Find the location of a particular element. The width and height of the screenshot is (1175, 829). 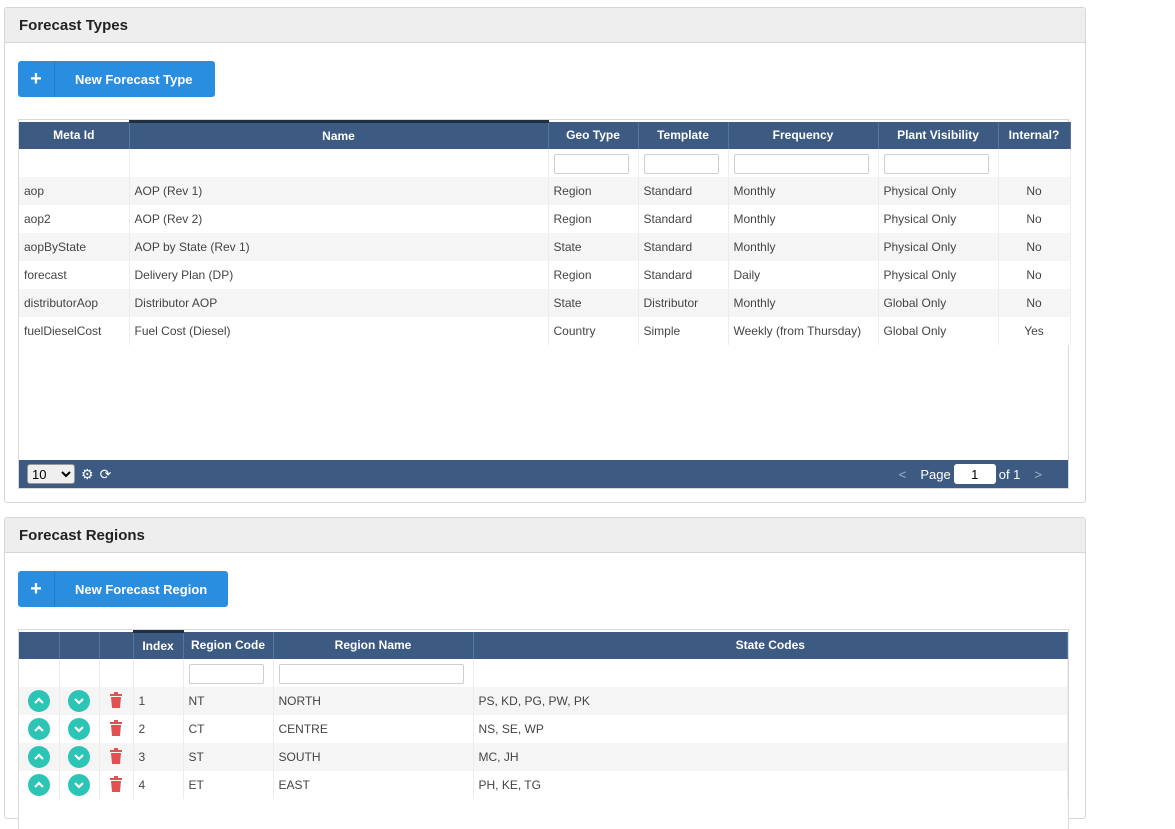

move-up-cell is located at coordinates (39, 785).